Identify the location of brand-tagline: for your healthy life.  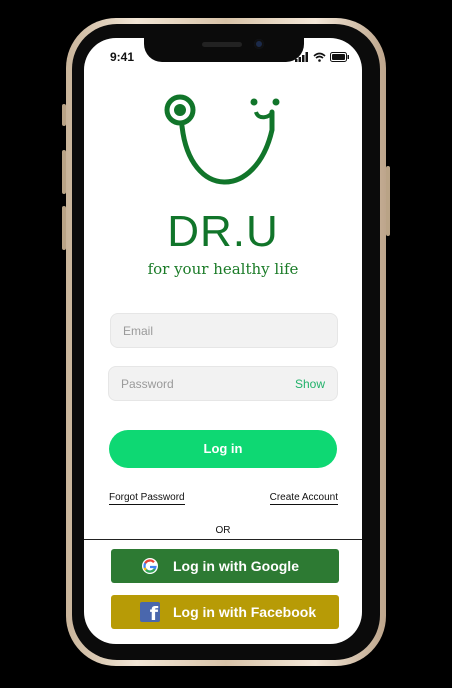
(223, 269).